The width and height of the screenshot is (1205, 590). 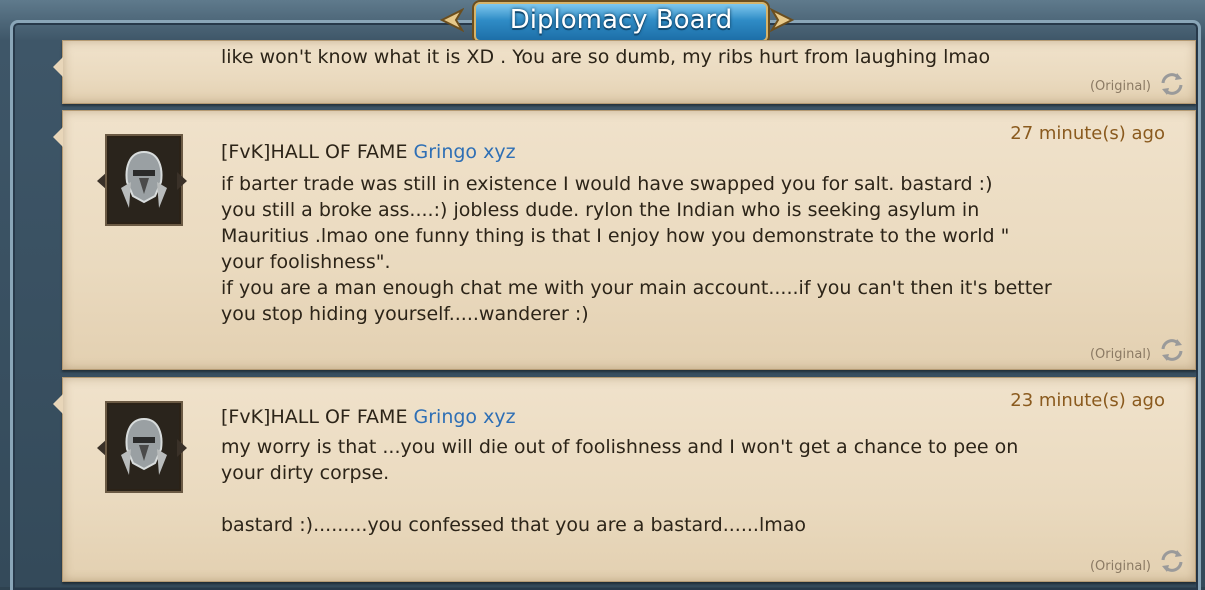 I want to click on board-header: Diplomacy Board, so click(x=617, y=21).